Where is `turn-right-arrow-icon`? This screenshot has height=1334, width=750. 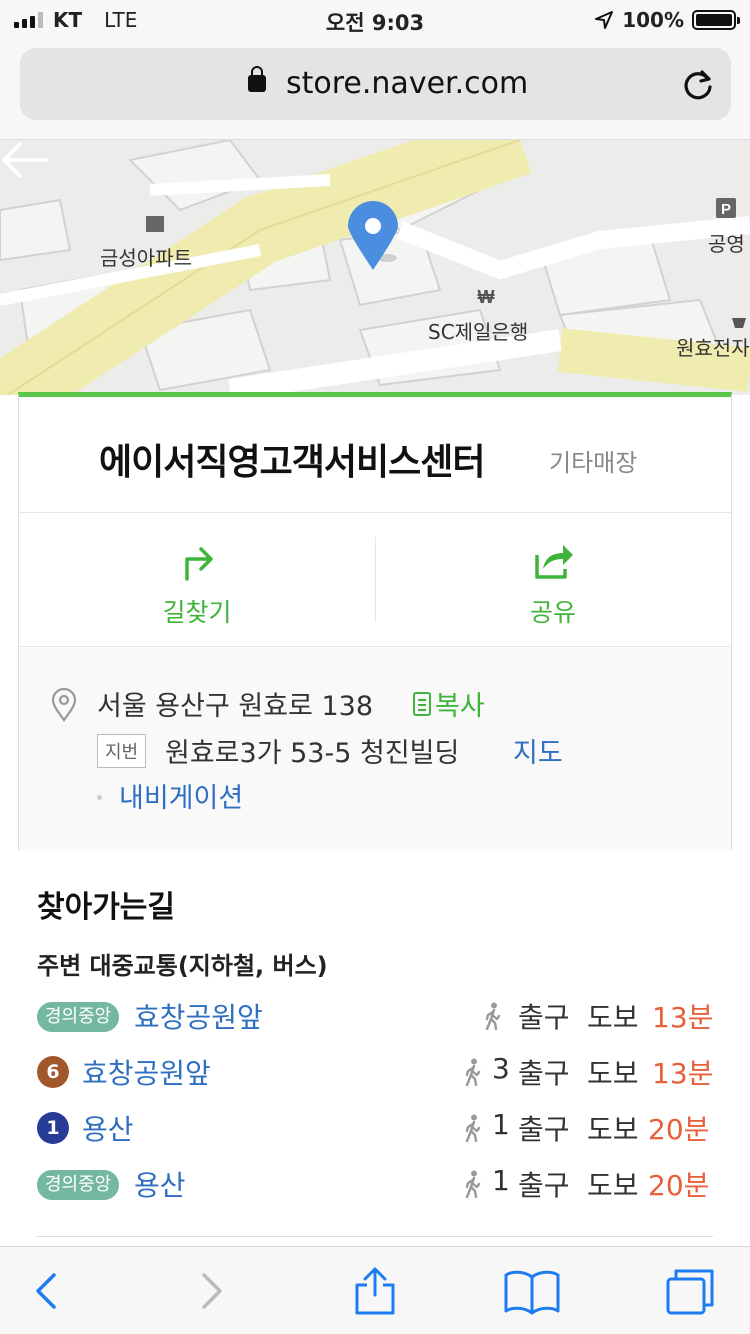 turn-right-arrow-icon is located at coordinates (199, 564).